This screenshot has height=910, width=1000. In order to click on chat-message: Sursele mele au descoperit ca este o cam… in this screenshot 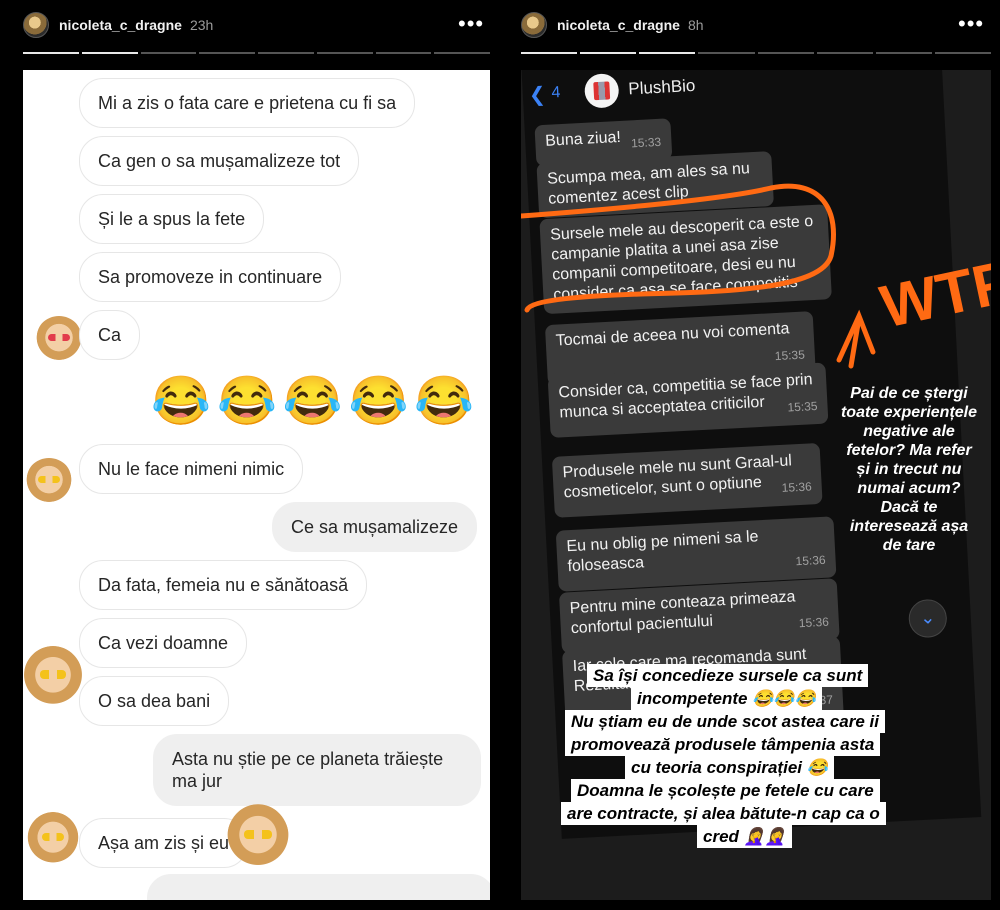, I will do `click(685, 259)`.